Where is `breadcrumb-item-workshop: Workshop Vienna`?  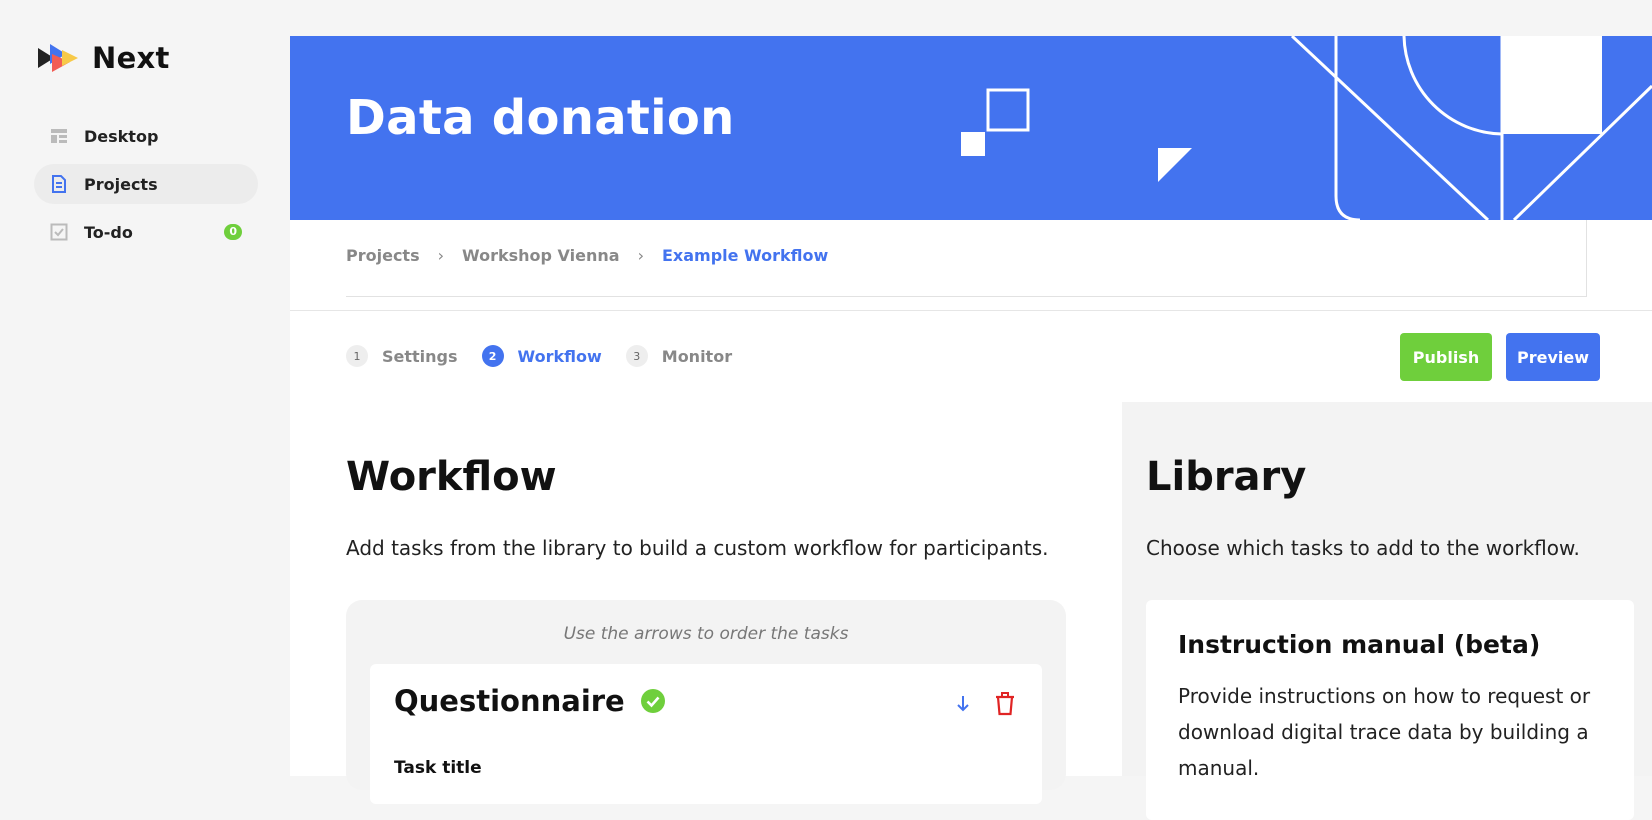
breadcrumb-item-workshop: Workshop Vienna is located at coordinates (541, 255).